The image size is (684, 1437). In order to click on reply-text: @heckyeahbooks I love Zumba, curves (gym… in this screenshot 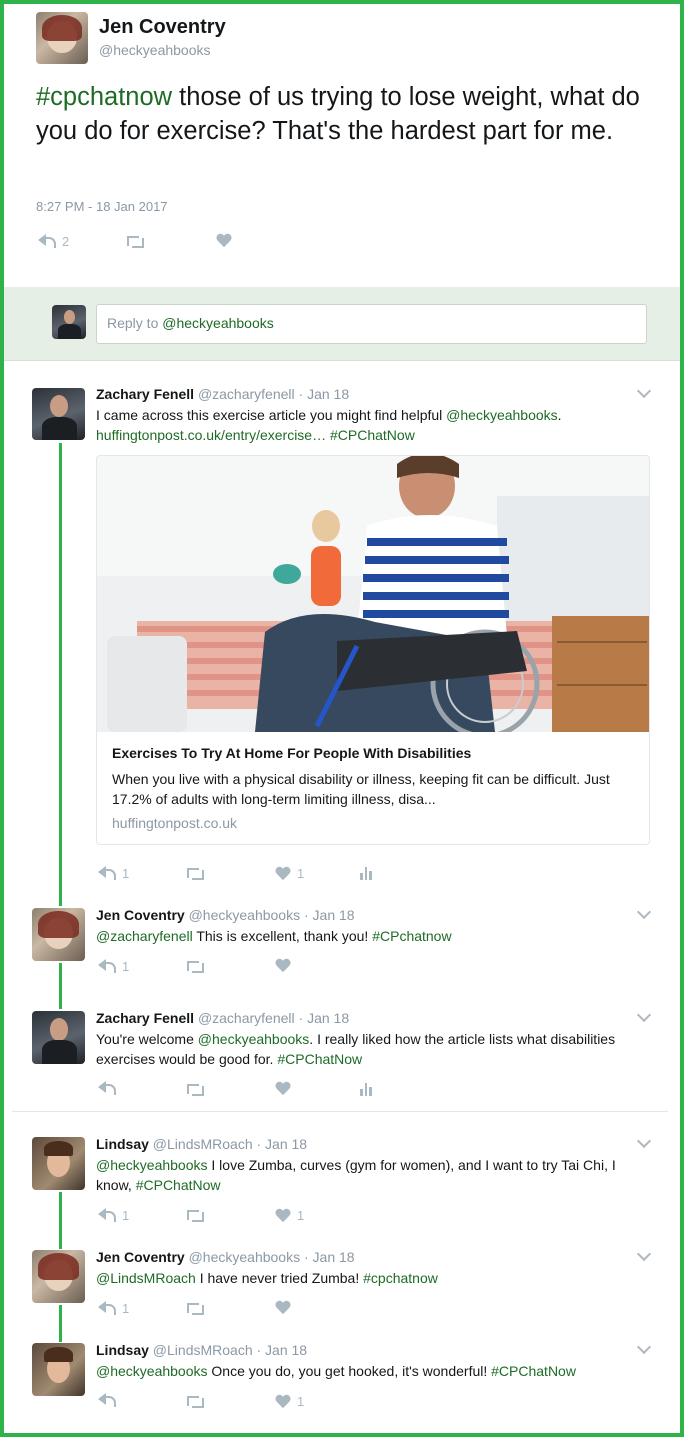, I will do `click(356, 1175)`.